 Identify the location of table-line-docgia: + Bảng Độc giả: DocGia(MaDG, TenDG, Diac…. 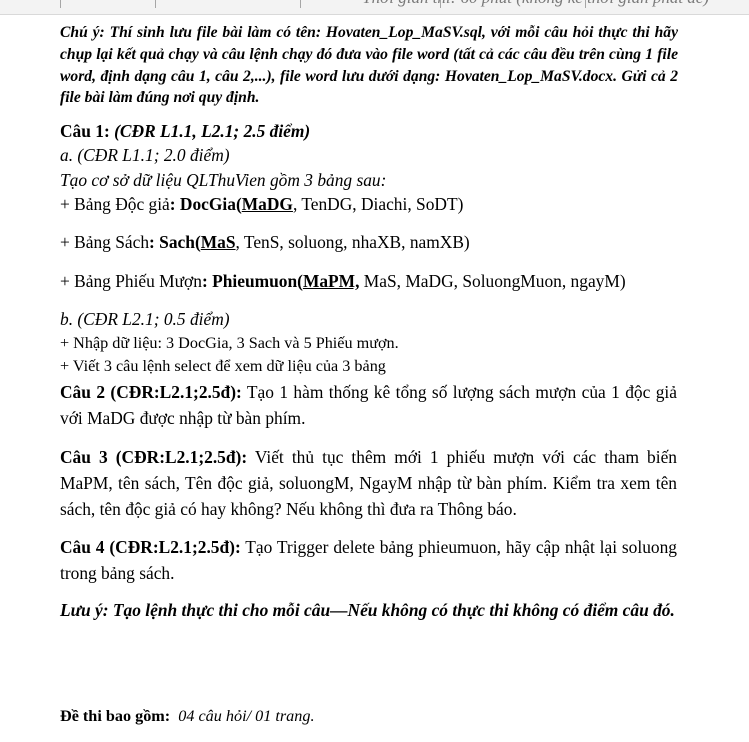
(261, 204).